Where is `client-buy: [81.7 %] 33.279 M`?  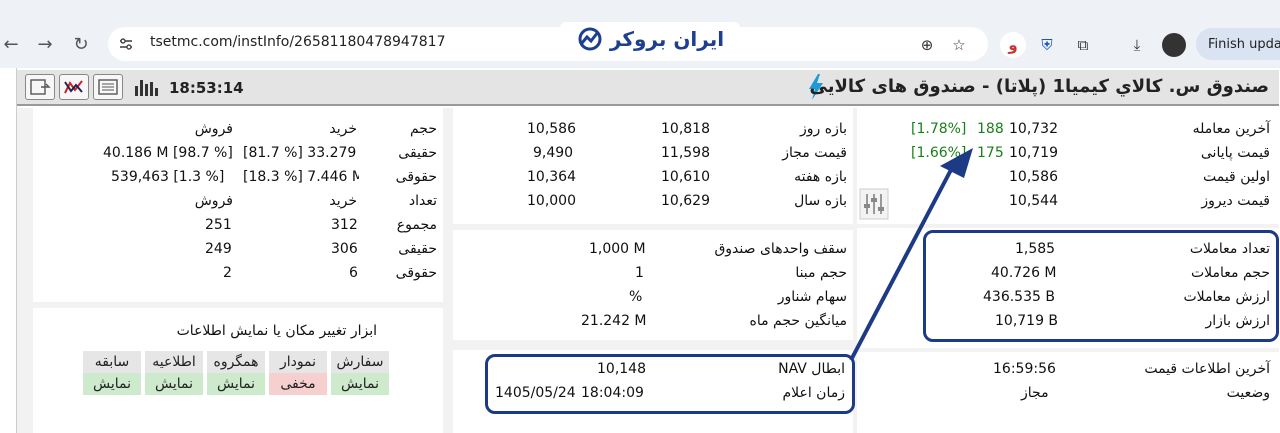 client-buy: [81.7 %] 33.279 M is located at coordinates (301, 153).